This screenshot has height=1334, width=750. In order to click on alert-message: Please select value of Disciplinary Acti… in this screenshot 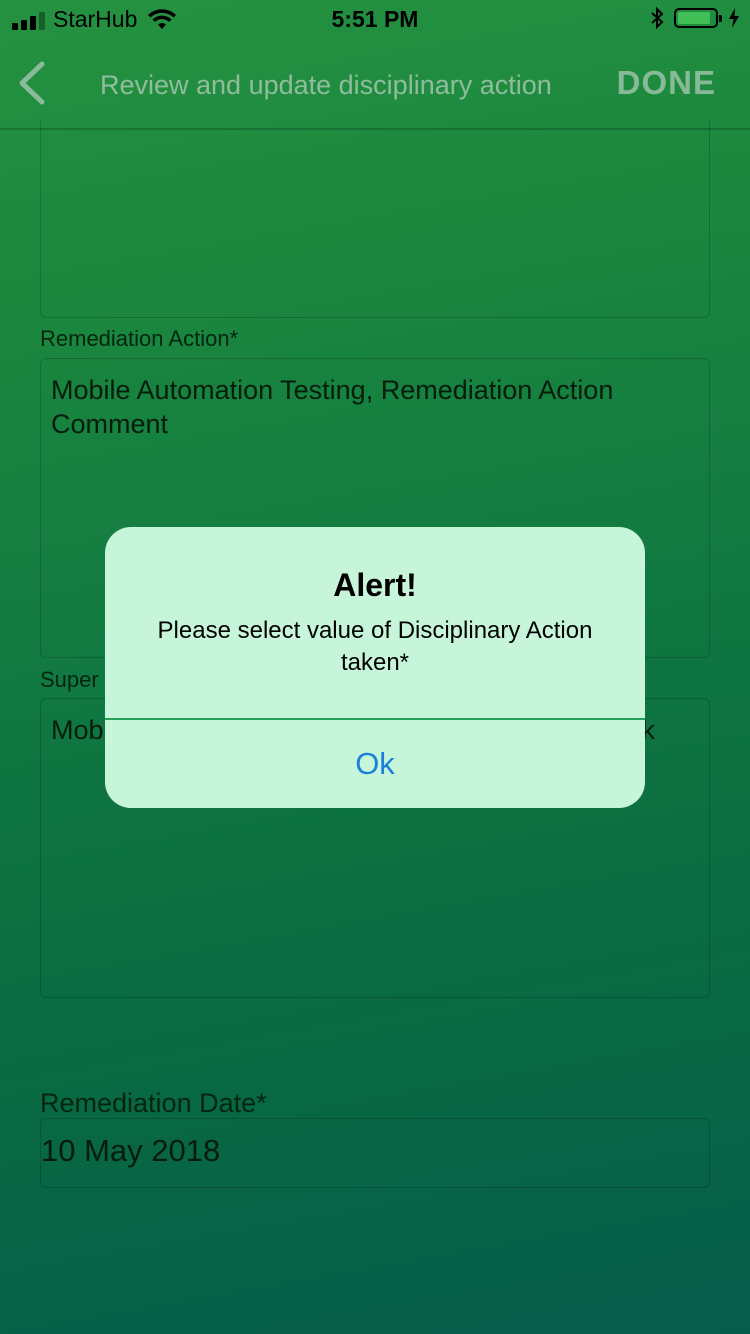, I will do `click(375, 646)`.